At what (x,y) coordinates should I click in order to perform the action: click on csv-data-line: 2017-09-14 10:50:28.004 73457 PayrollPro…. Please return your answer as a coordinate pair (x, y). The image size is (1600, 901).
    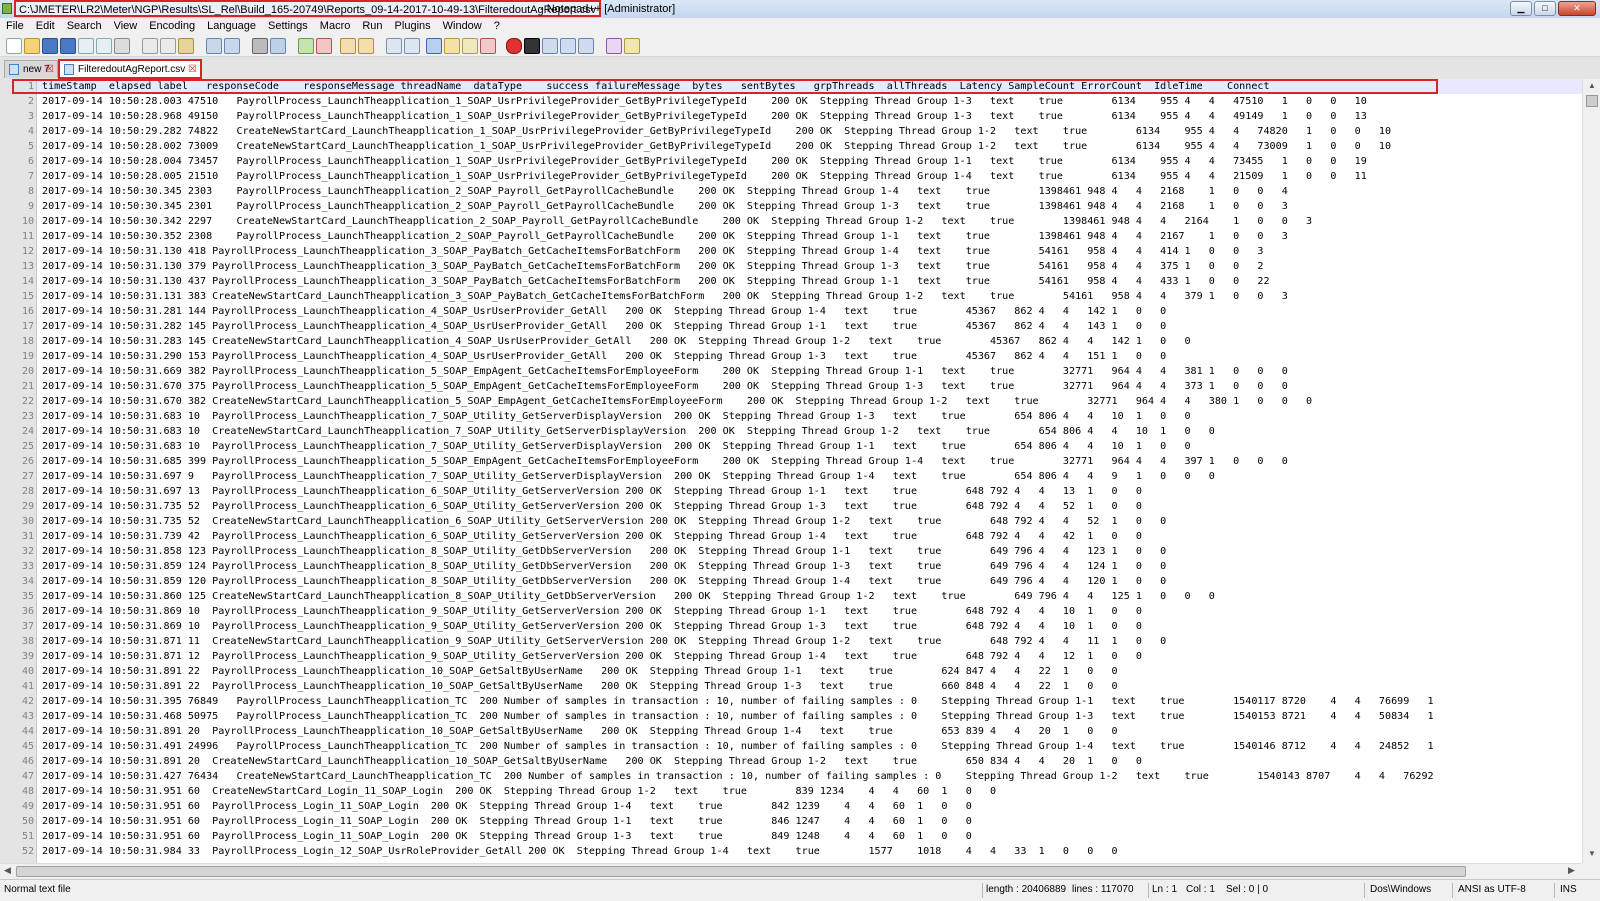
    Looking at the image, I should click on (704, 161).